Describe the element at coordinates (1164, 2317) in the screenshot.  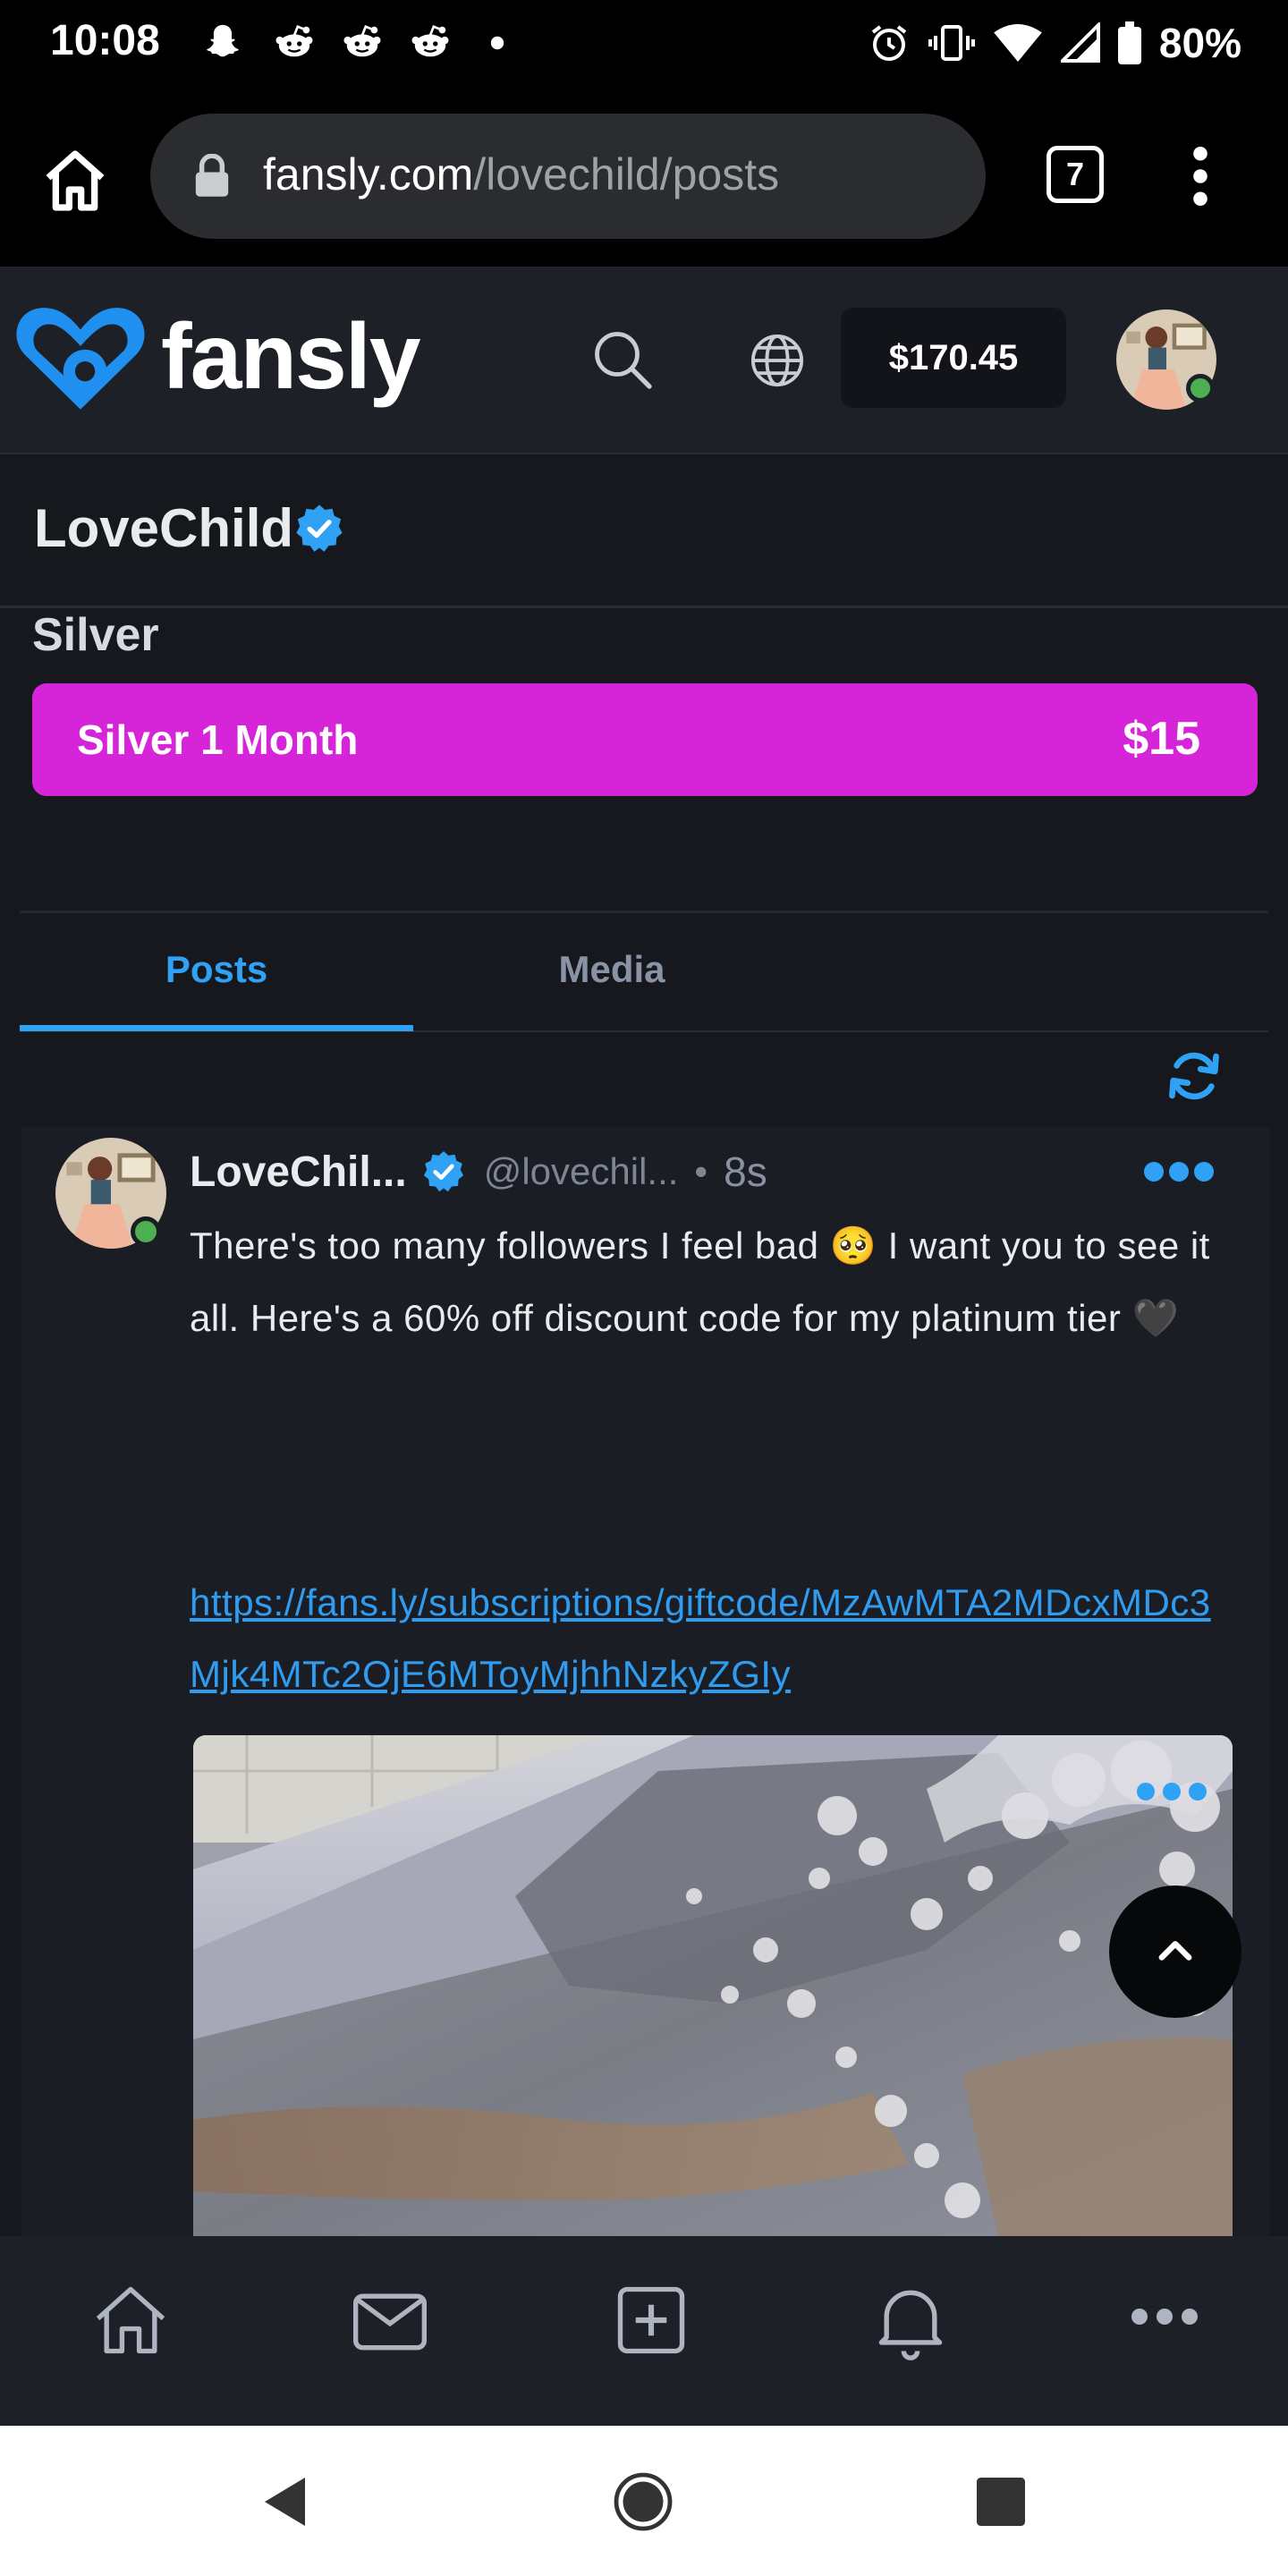
I see `more-icon` at that location.